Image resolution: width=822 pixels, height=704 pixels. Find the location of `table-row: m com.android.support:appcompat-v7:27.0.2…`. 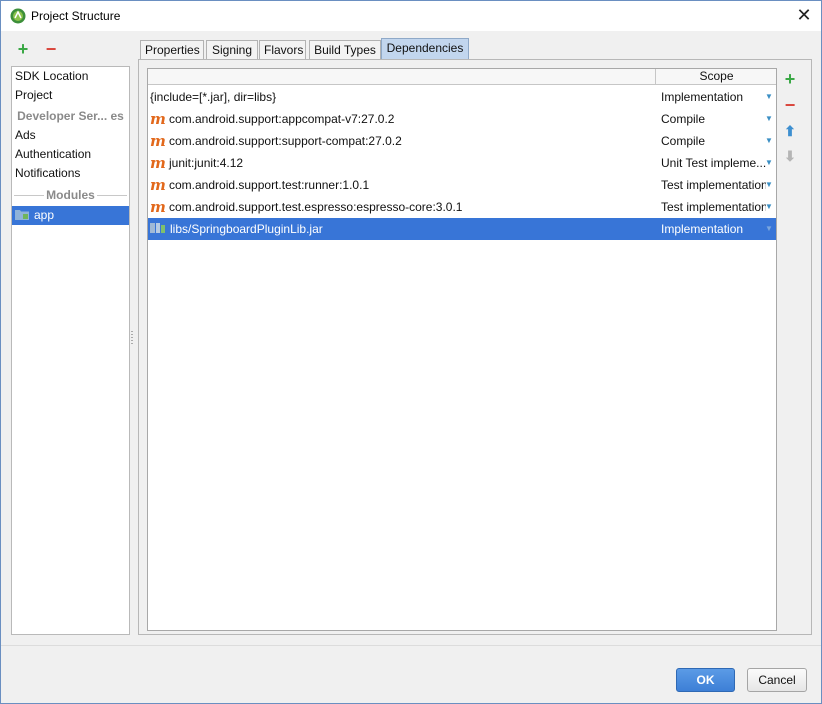

table-row: m com.android.support:appcompat-v7:27.0.2… is located at coordinates (462, 119).